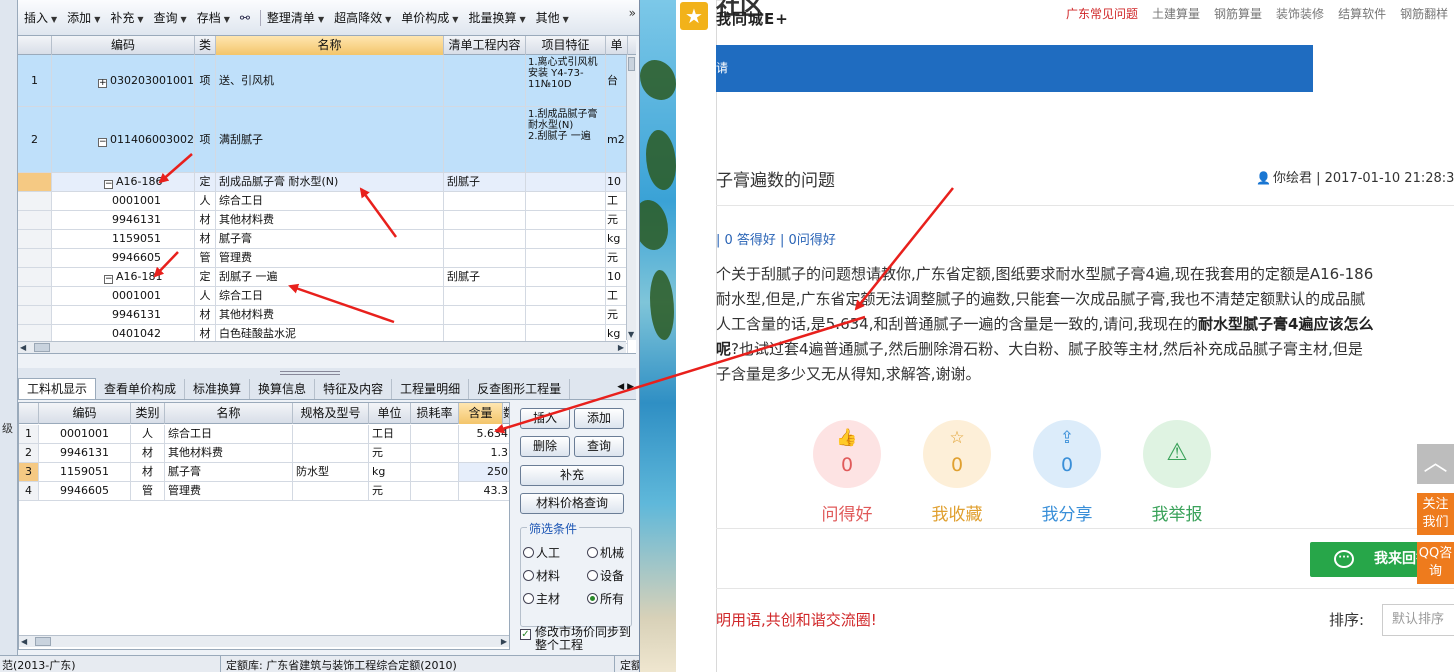 This screenshot has height=672, width=1454. I want to click on table-row: 9946605 管管理费 元, so click(323, 258).